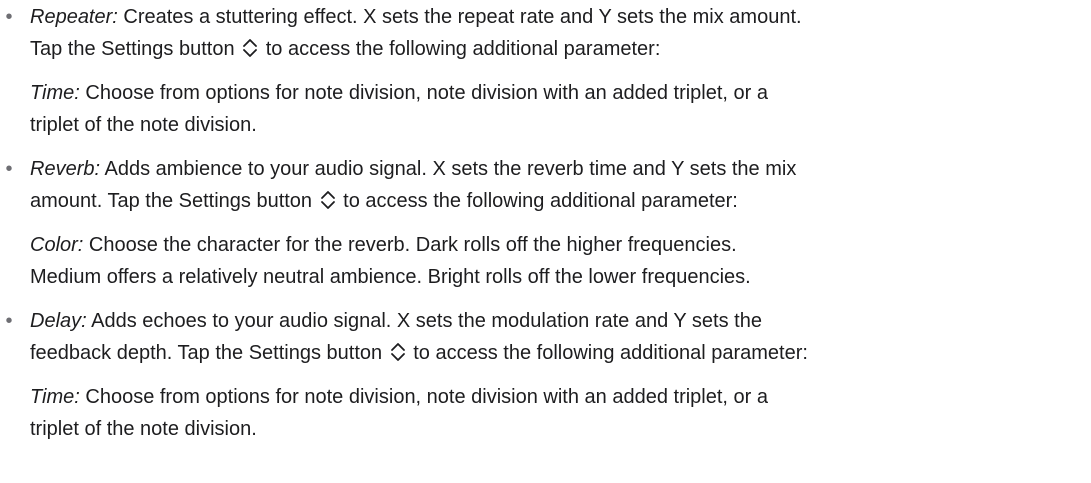 Image resolution: width=1091 pixels, height=483 pixels. I want to click on description-line-2: Tap the Settings button, so click(135, 49).